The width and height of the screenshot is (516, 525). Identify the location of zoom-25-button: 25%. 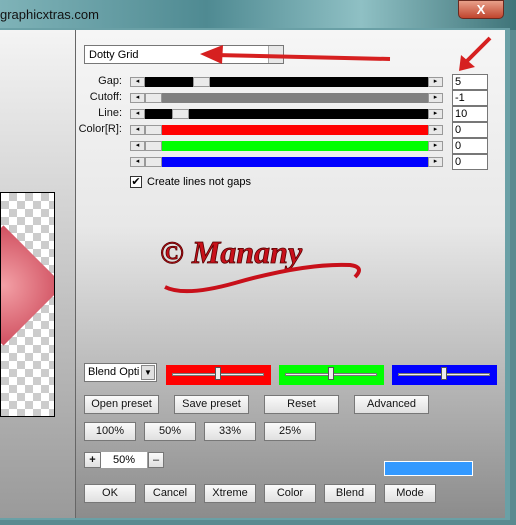
(290, 431).